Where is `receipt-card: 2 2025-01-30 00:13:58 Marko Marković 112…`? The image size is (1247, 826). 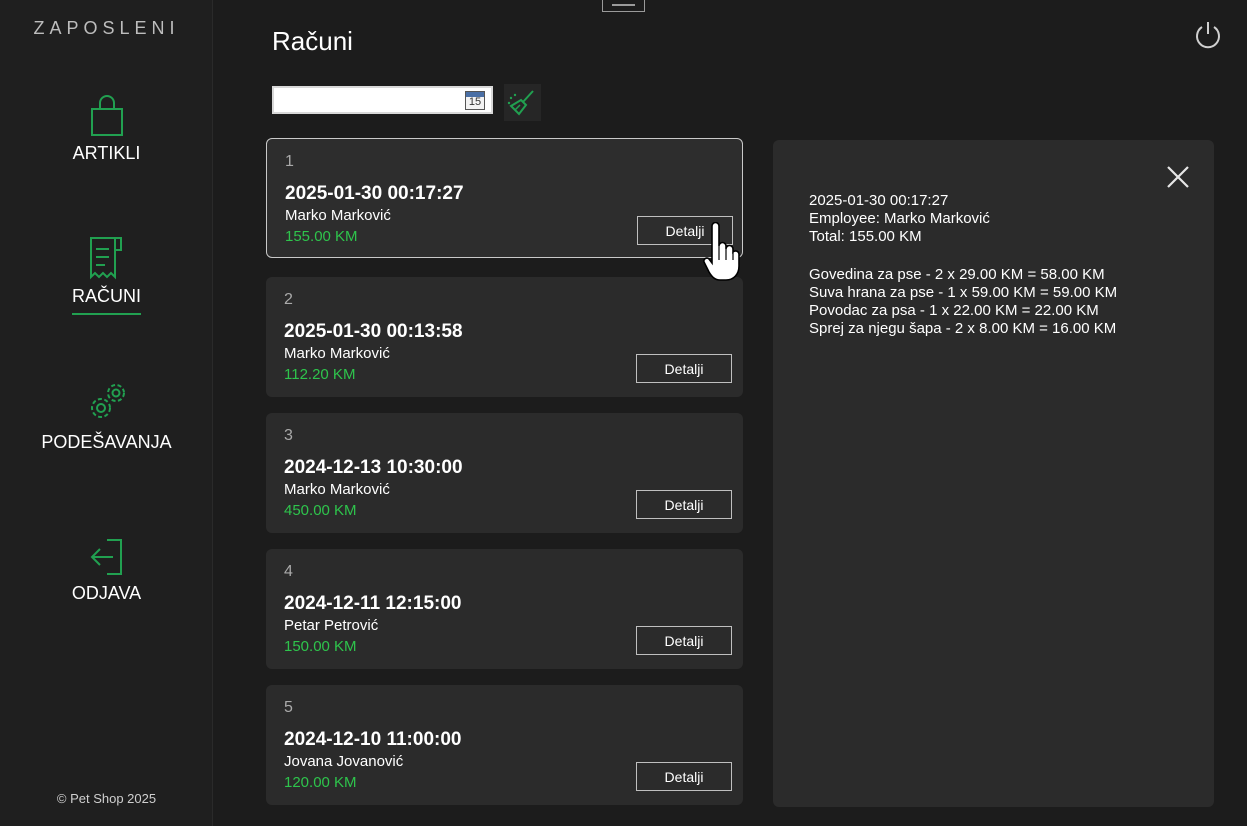
receipt-card: 2 2025-01-30 00:13:58 Marko Marković 112… is located at coordinates (504, 337).